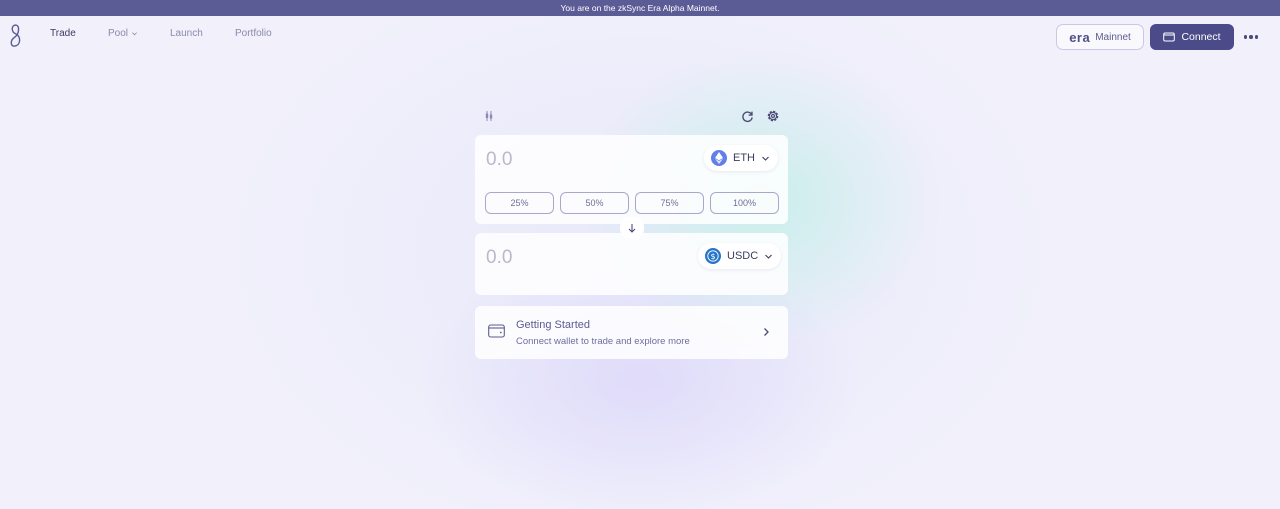 The width and height of the screenshot is (1280, 509). Describe the element at coordinates (631, 264) in the screenshot. I see `swap-to-panel: 0.0 $ USDC` at that location.